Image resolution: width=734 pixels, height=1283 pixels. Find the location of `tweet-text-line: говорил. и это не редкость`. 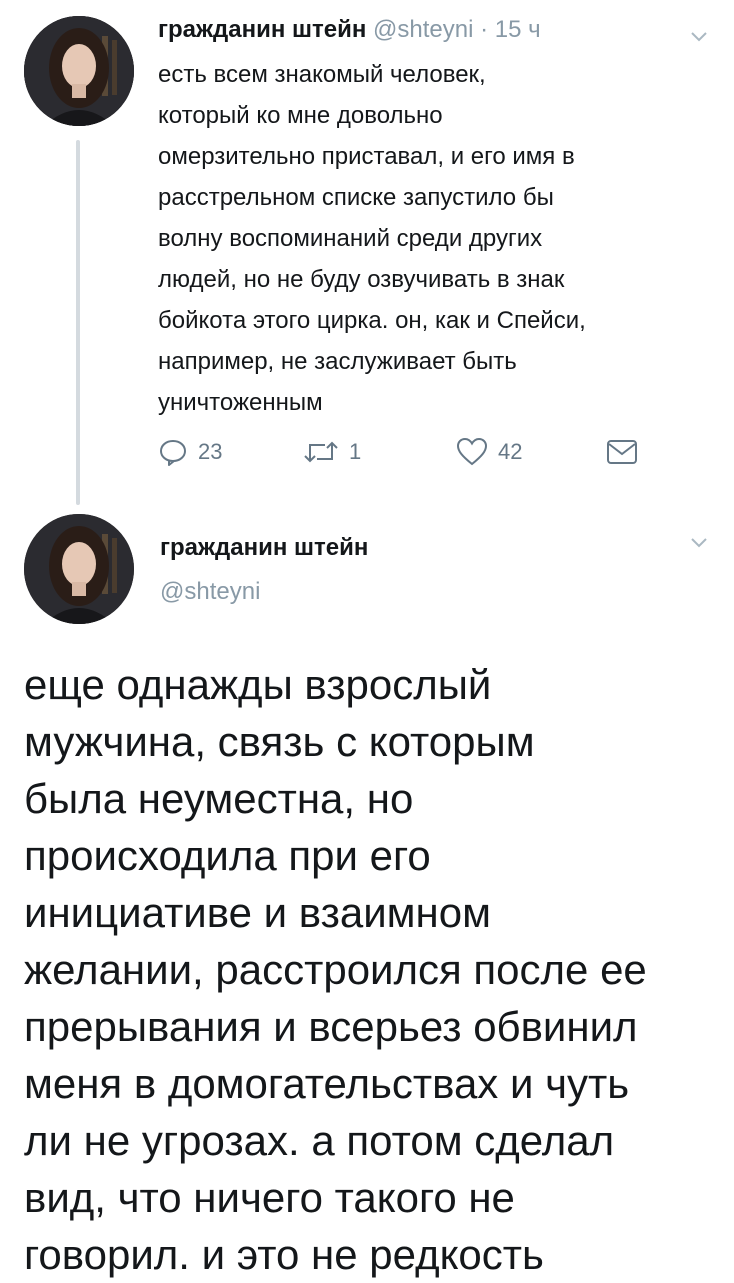

tweet-text-line: говорил. и это не редкость is located at coordinates (284, 1254).